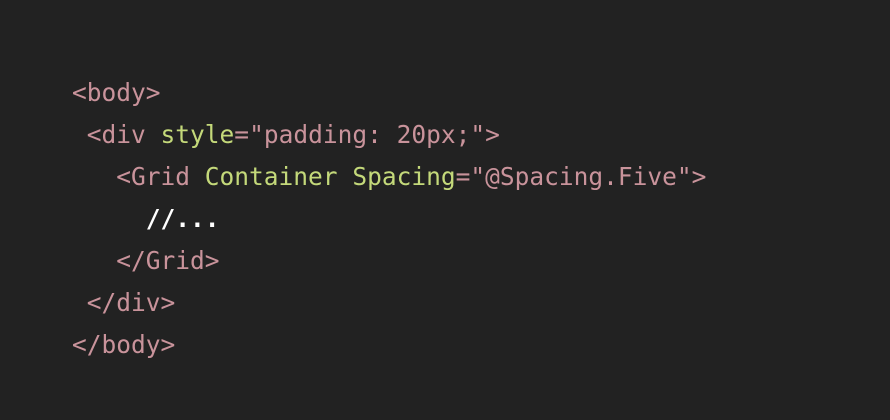 This screenshot has height=420, width=890. What do you see at coordinates (271, 176) in the screenshot?
I see `code-token-attr: Container` at bounding box center [271, 176].